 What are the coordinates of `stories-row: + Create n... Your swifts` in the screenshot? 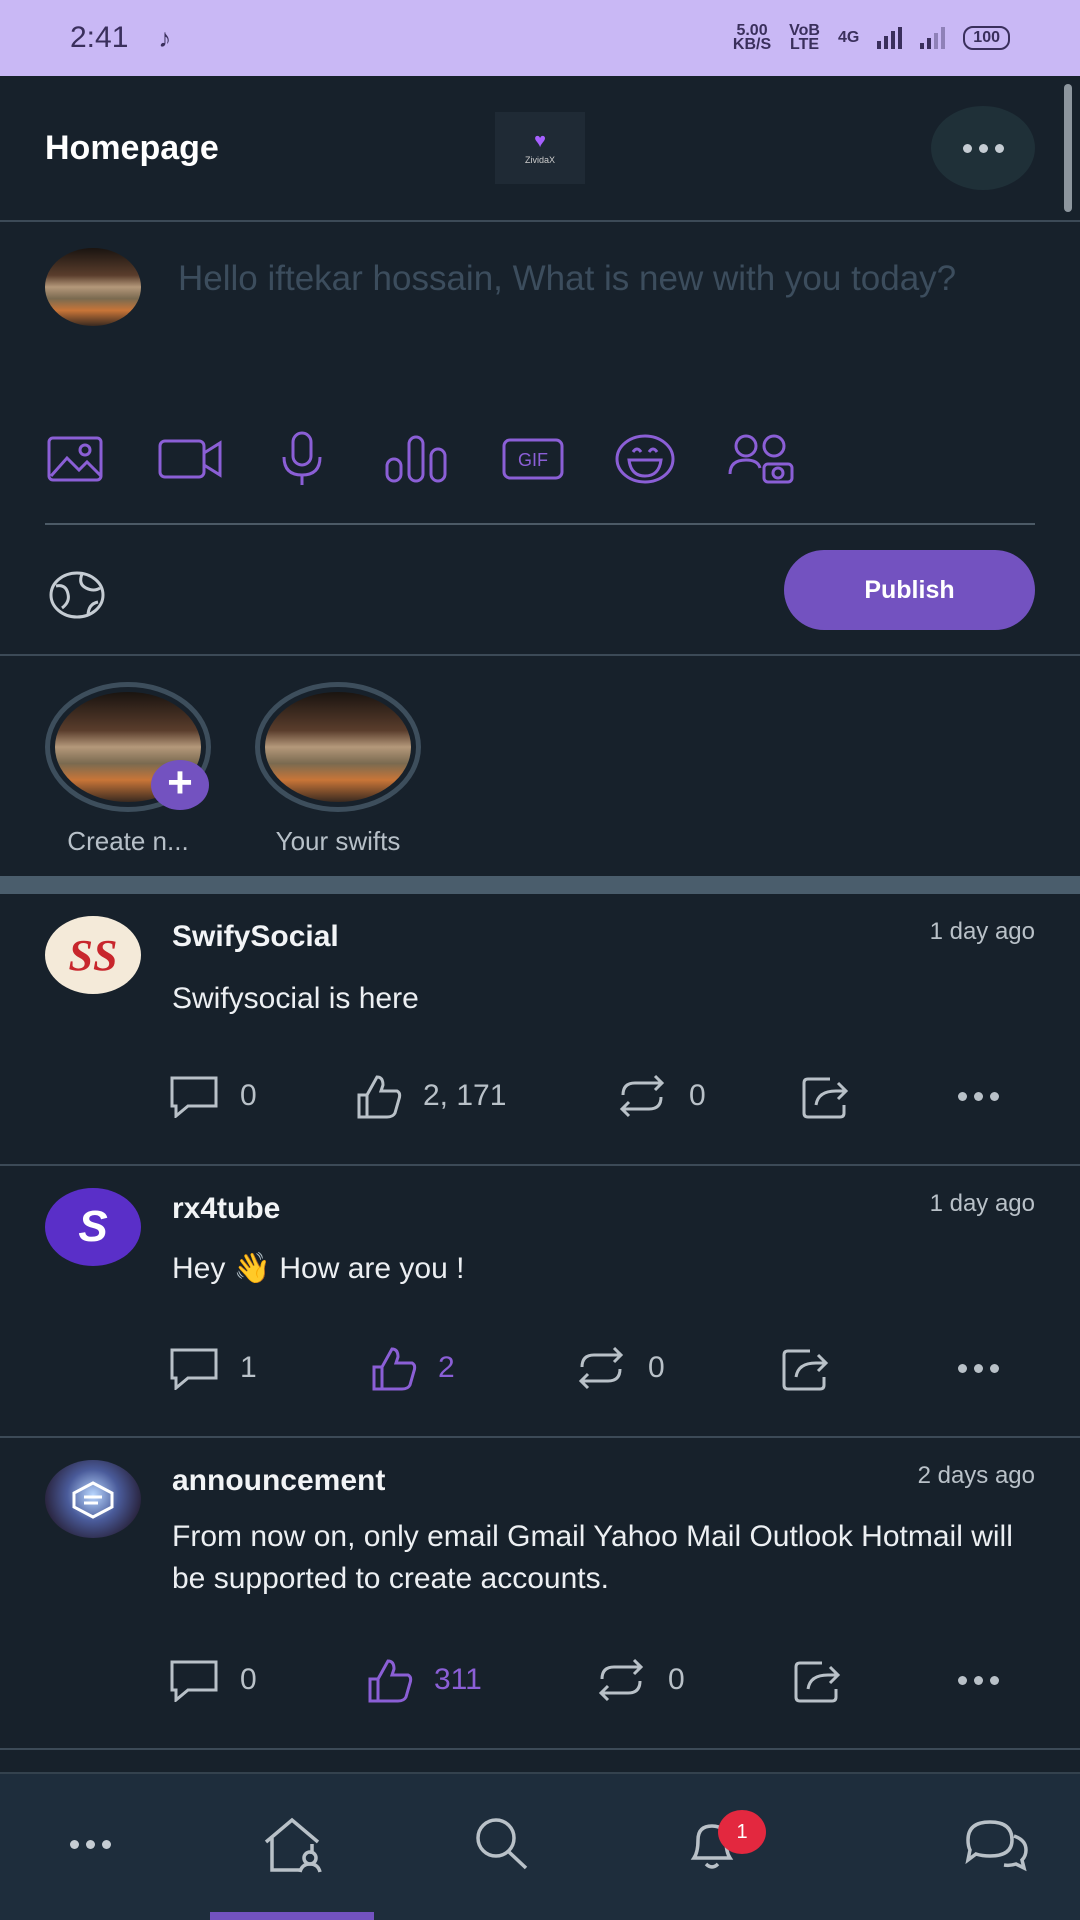 It's located at (540, 767).